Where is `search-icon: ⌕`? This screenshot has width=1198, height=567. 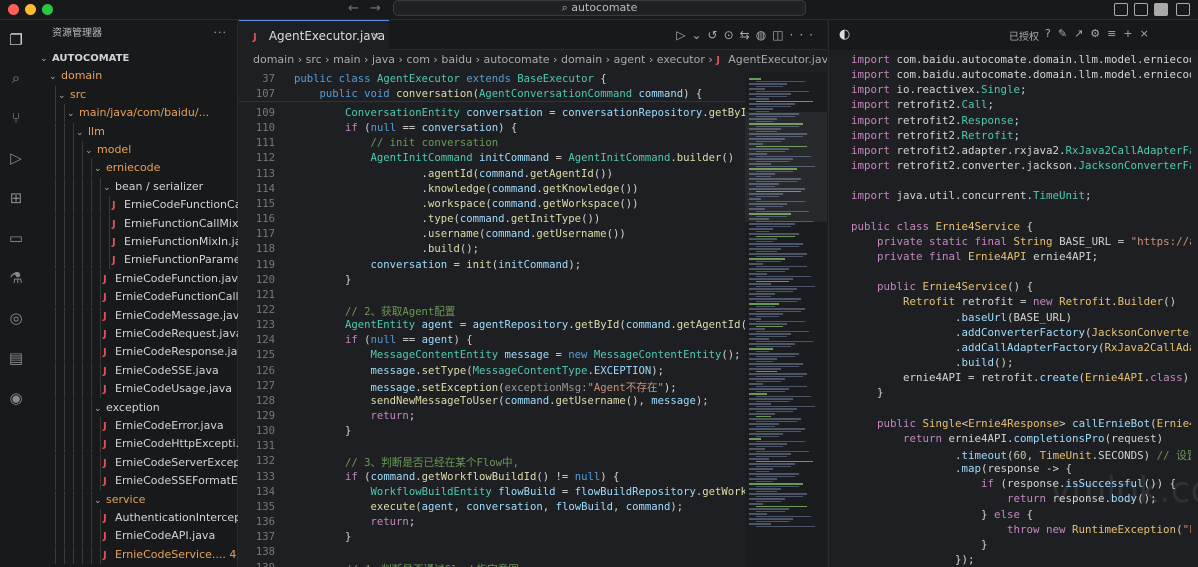 search-icon: ⌕ is located at coordinates (16, 78).